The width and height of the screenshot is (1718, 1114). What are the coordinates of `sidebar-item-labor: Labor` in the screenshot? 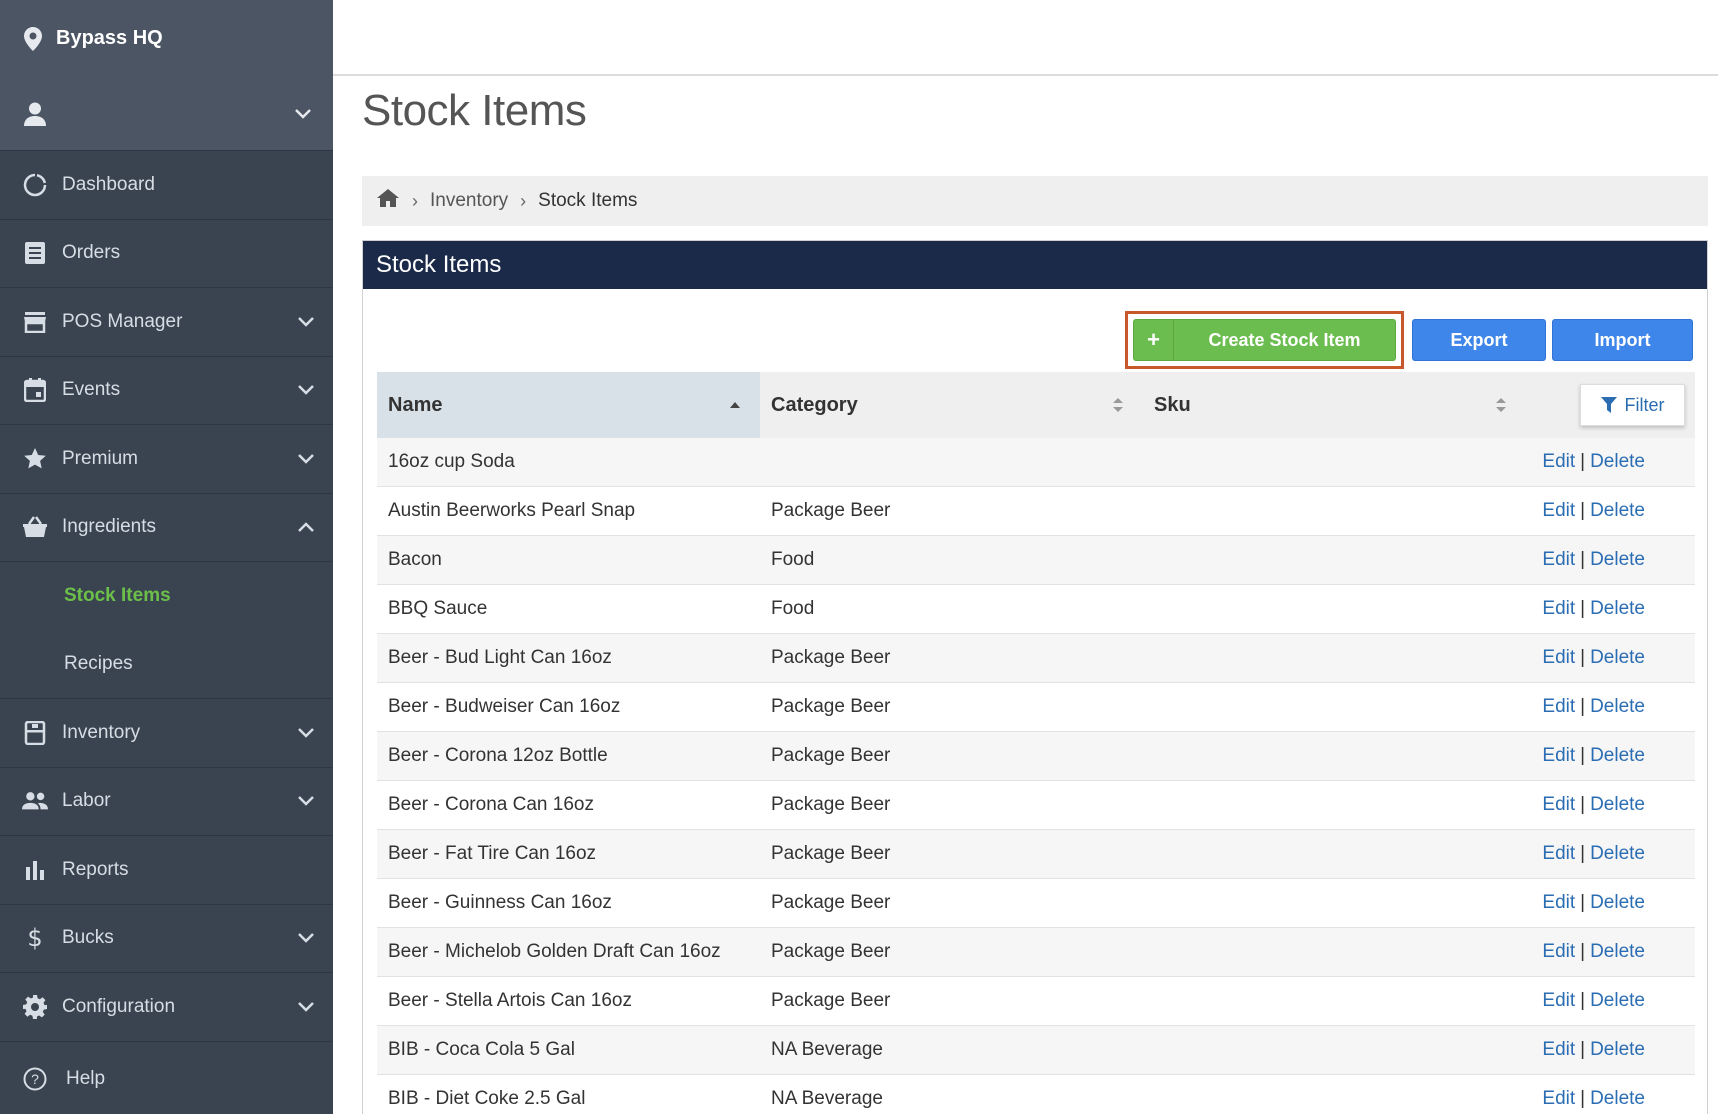 It's located at (166, 801).